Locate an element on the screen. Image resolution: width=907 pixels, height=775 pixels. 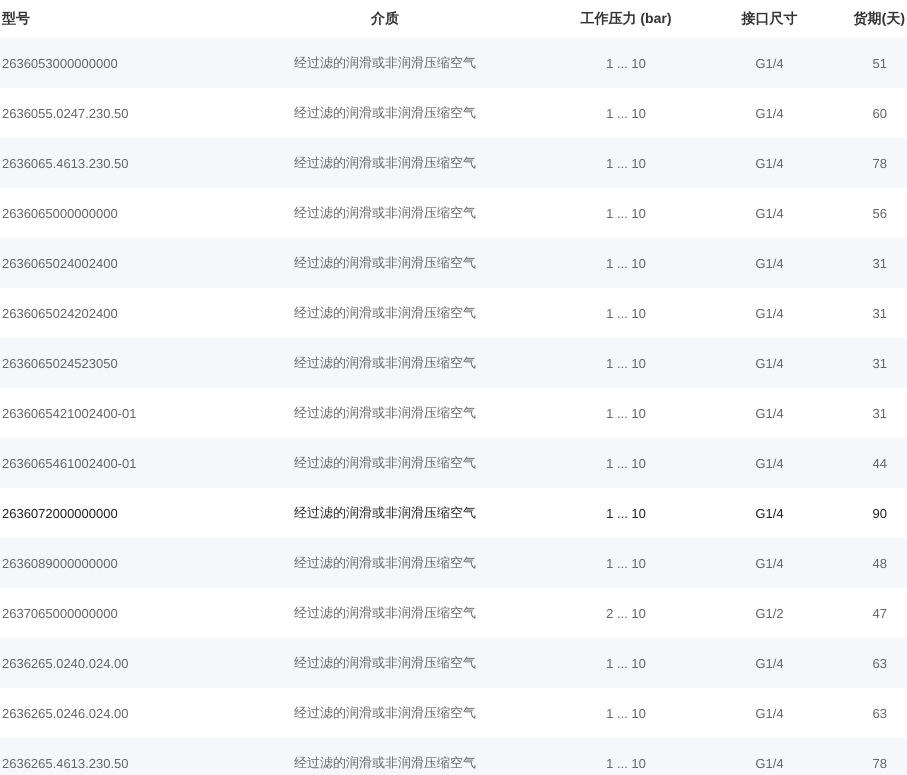
table-cell-text: 2636065024523050 is located at coordinates (60, 363).